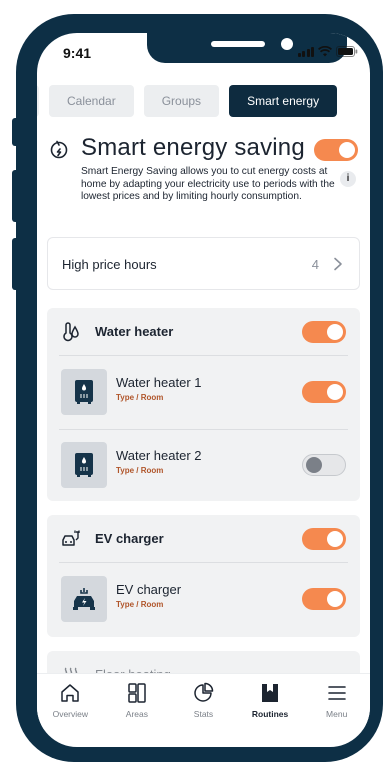 This screenshot has height=767, width=383. I want to click on power-leaf-icon, so click(59, 149).